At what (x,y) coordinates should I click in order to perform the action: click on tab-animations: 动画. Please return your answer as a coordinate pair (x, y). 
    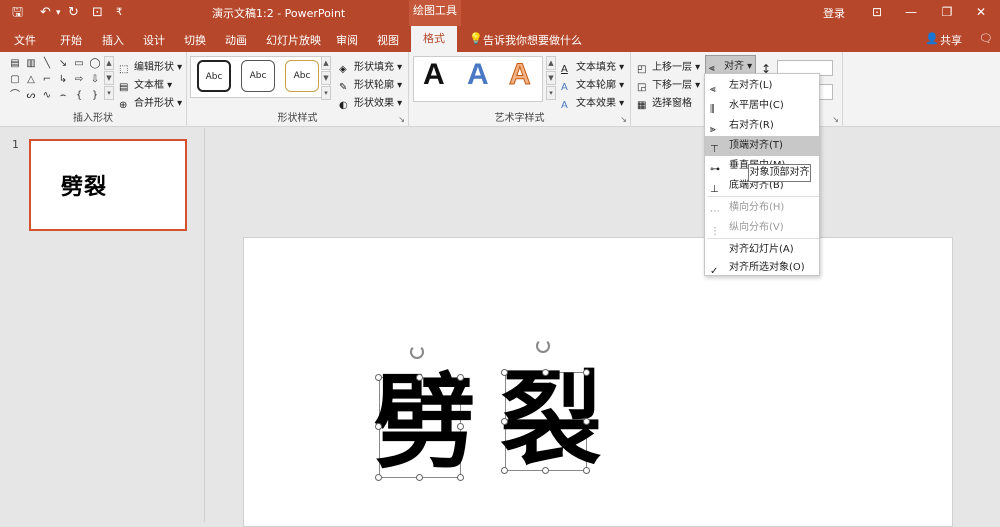
    Looking at the image, I should click on (236, 40).